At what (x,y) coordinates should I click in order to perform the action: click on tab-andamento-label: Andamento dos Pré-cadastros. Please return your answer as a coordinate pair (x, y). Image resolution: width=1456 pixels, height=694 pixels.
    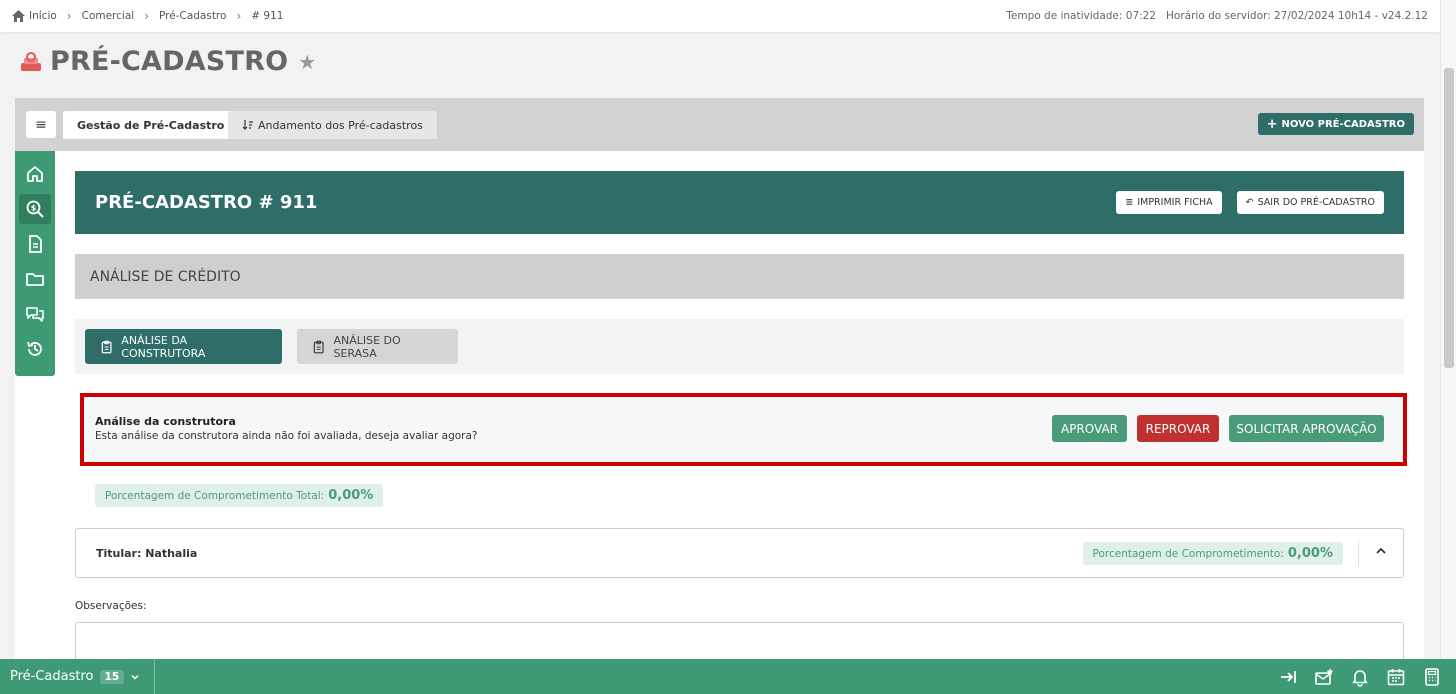
    Looking at the image, I should click on (340, 125).